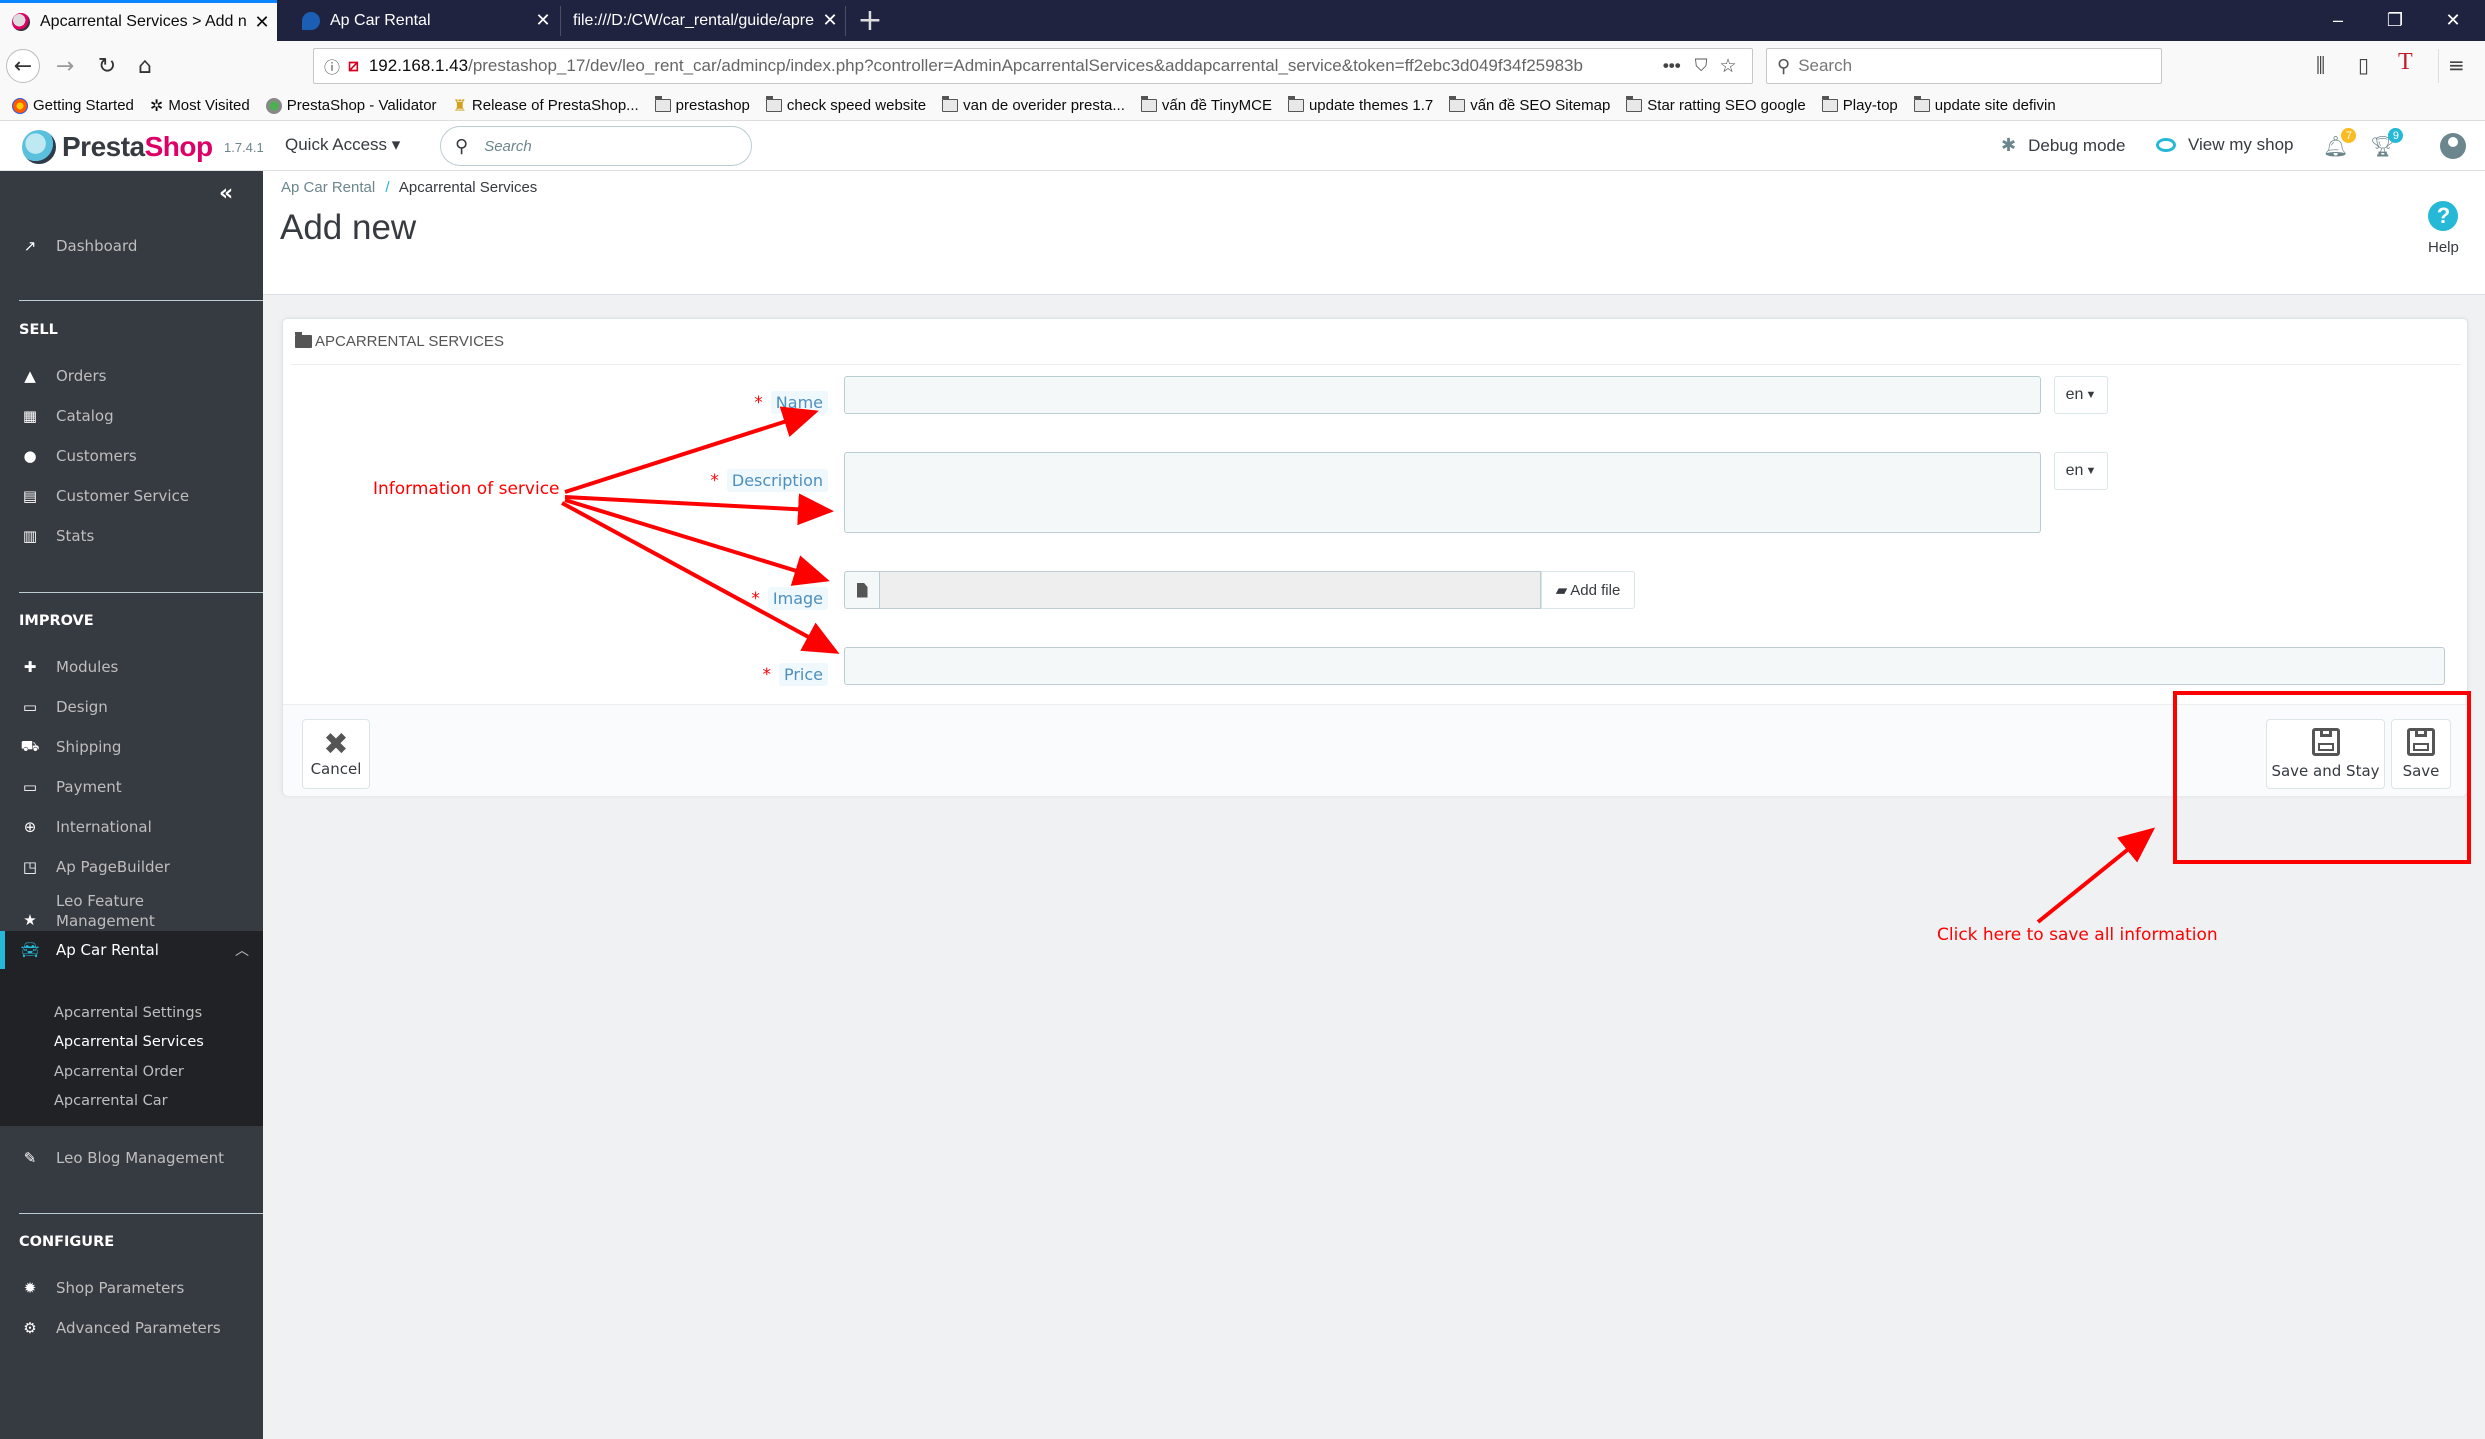 The image size is (2485, 1439). I want to click on name-input, so click(1442, 395).